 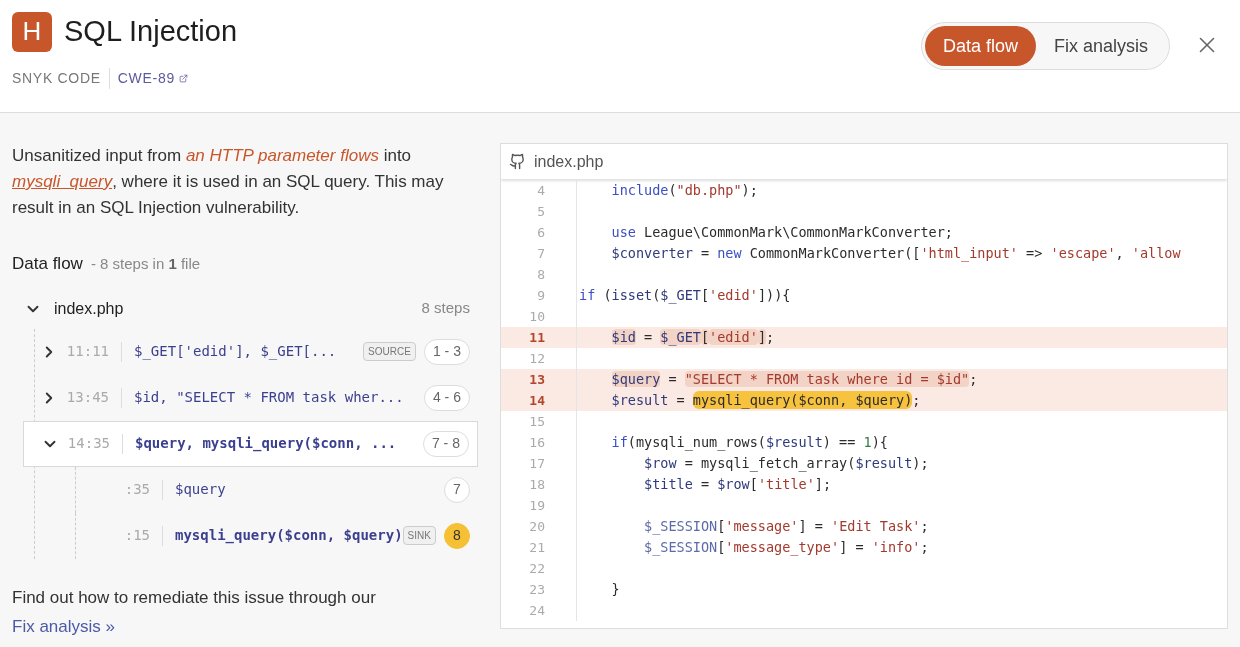 What do you see at coordinates (536, 526) in the screenshot?
I see `line-number: 20` at bounding box center [536, 526].